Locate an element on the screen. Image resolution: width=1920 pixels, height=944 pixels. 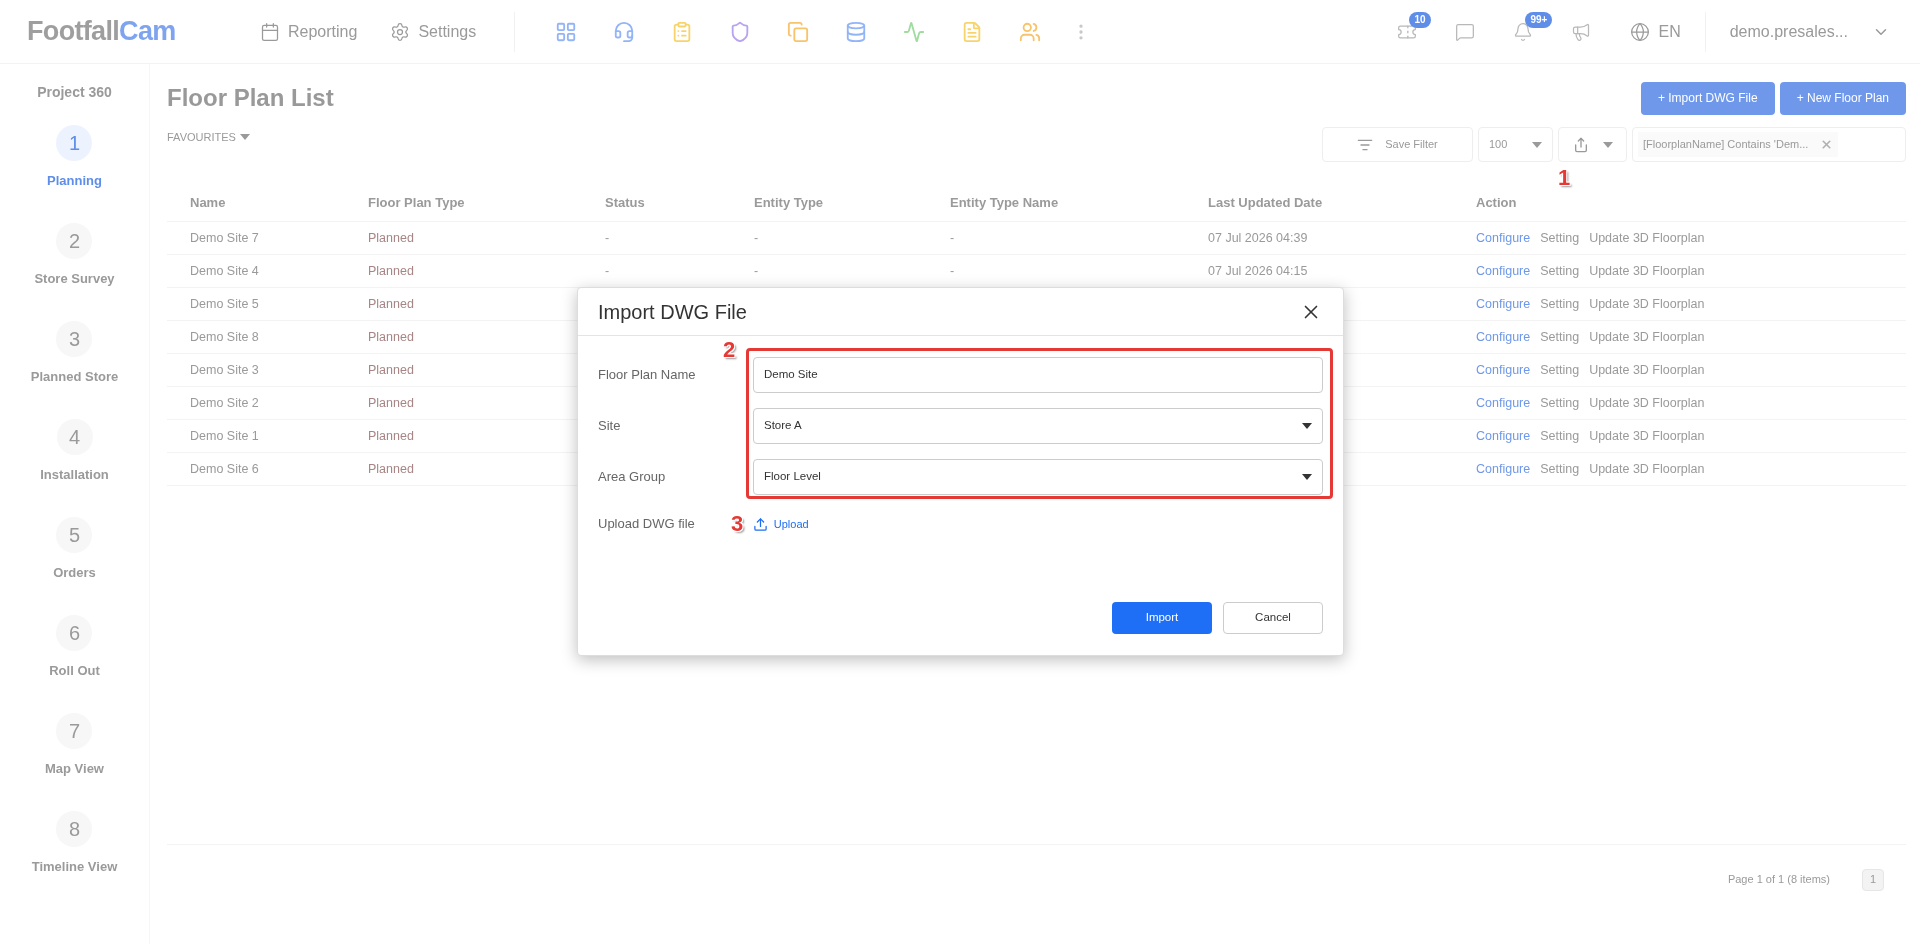
page-title: Floor Plan List is located at coordinates (250, 98).